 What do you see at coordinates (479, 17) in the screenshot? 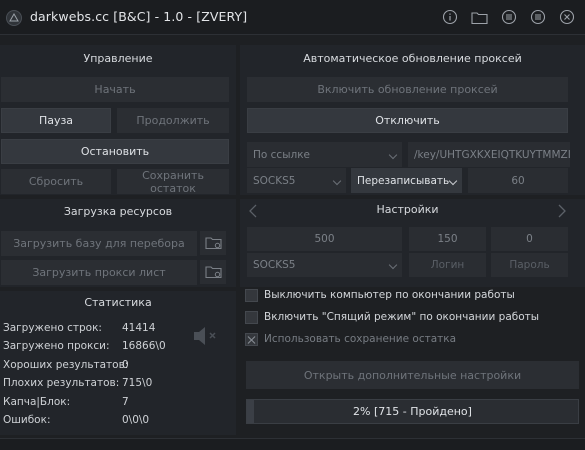
I see `folder-icon` at bounding box center [479, 17].